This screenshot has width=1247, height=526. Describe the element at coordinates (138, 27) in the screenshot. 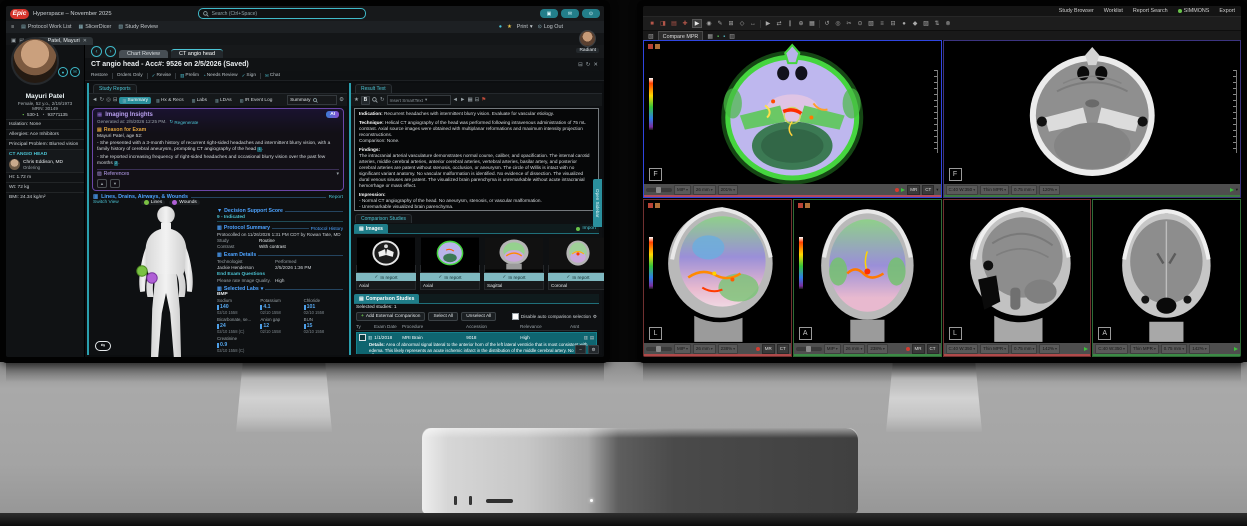

I see `menu-study-review: ▧ Study Review` at that location.